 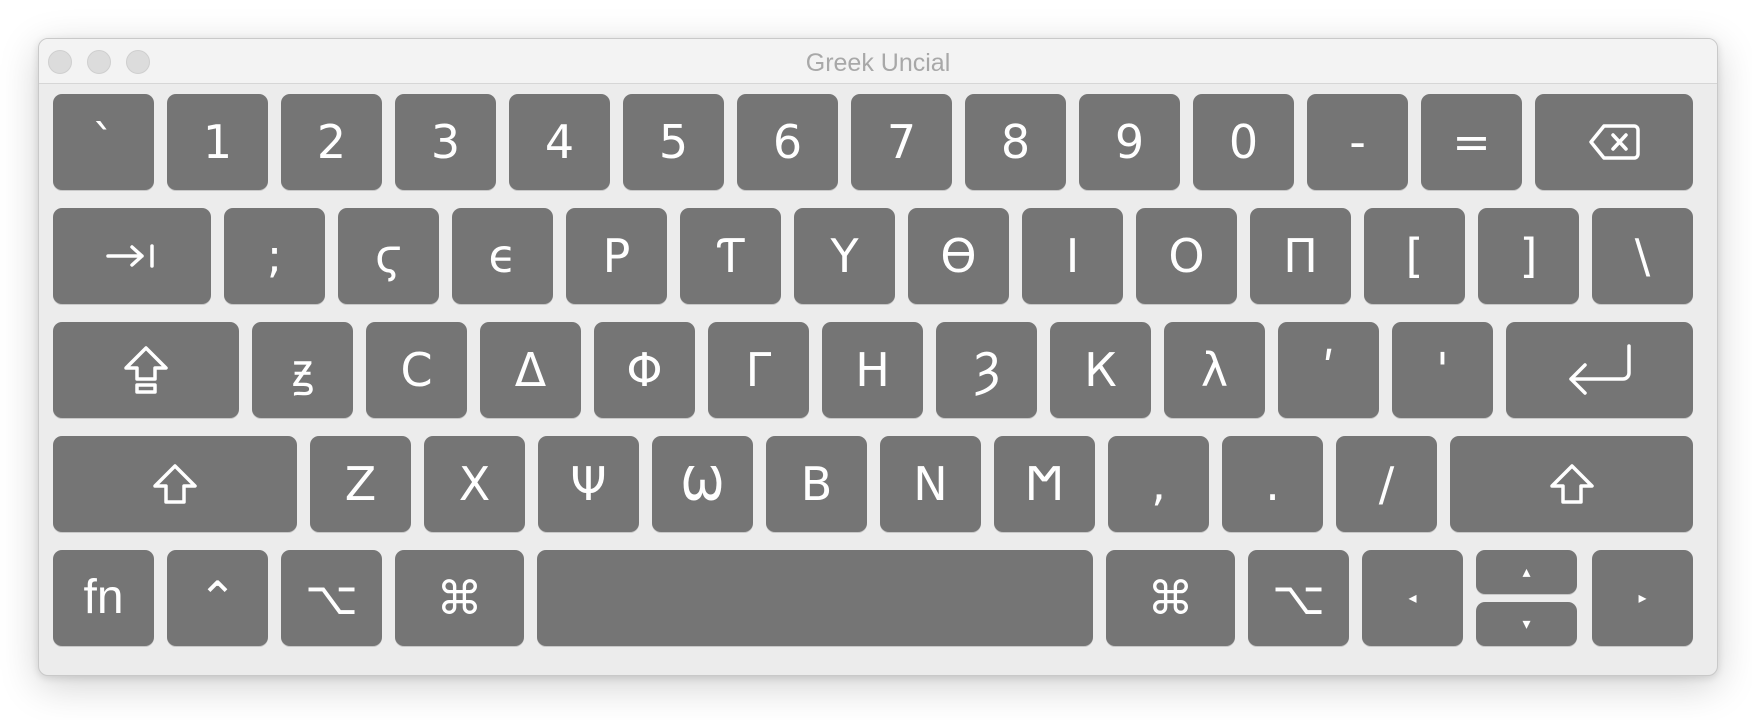 I want to click on key-right-shift, so click(x=1571, y=484).